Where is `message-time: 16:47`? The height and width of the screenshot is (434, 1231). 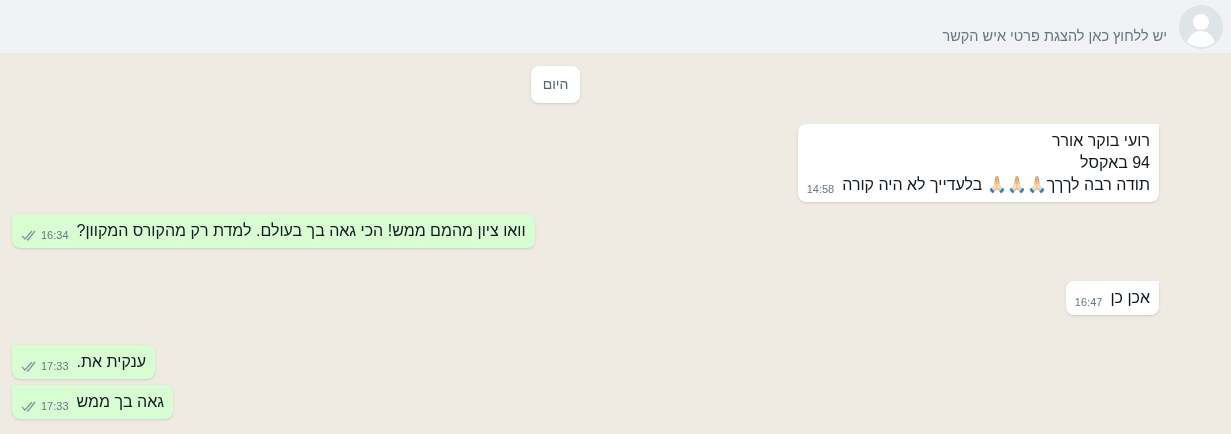
message-time: 16:47 is located at coordinates (1088, 302).